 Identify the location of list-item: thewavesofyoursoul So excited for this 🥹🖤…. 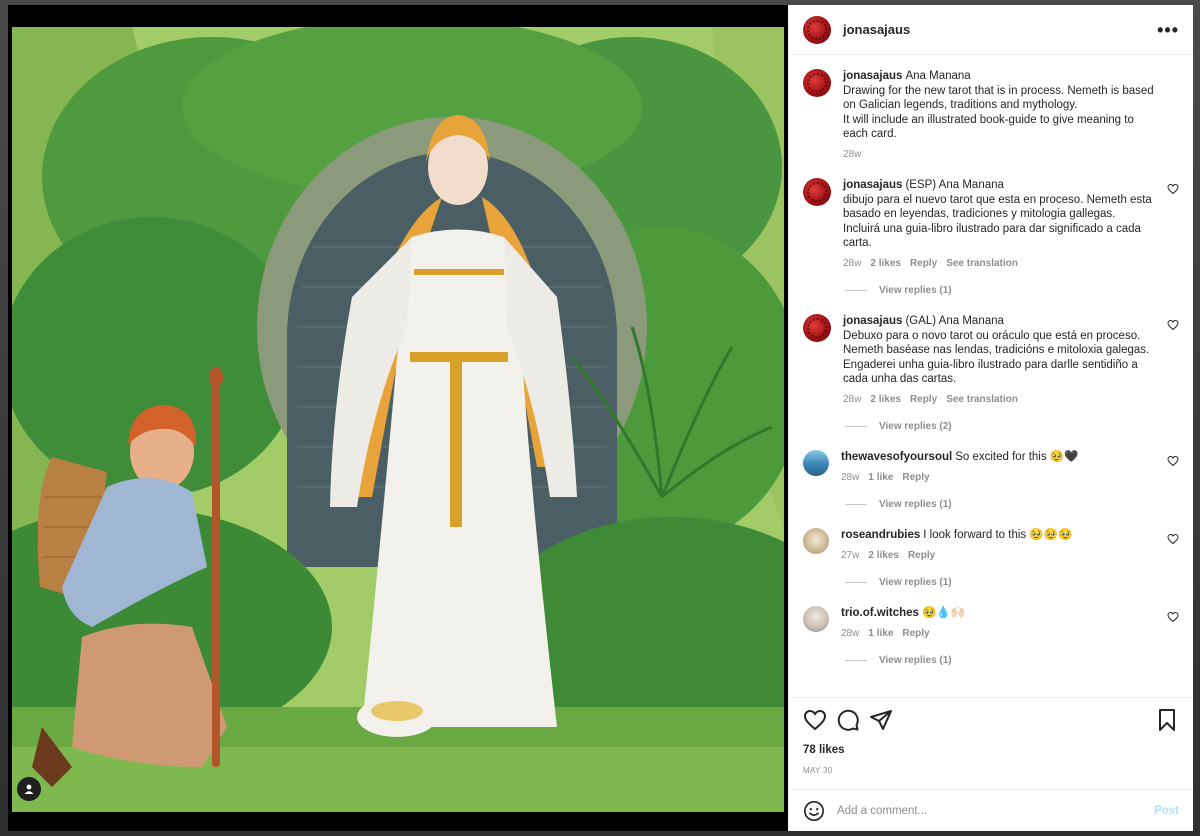
(991, 467).